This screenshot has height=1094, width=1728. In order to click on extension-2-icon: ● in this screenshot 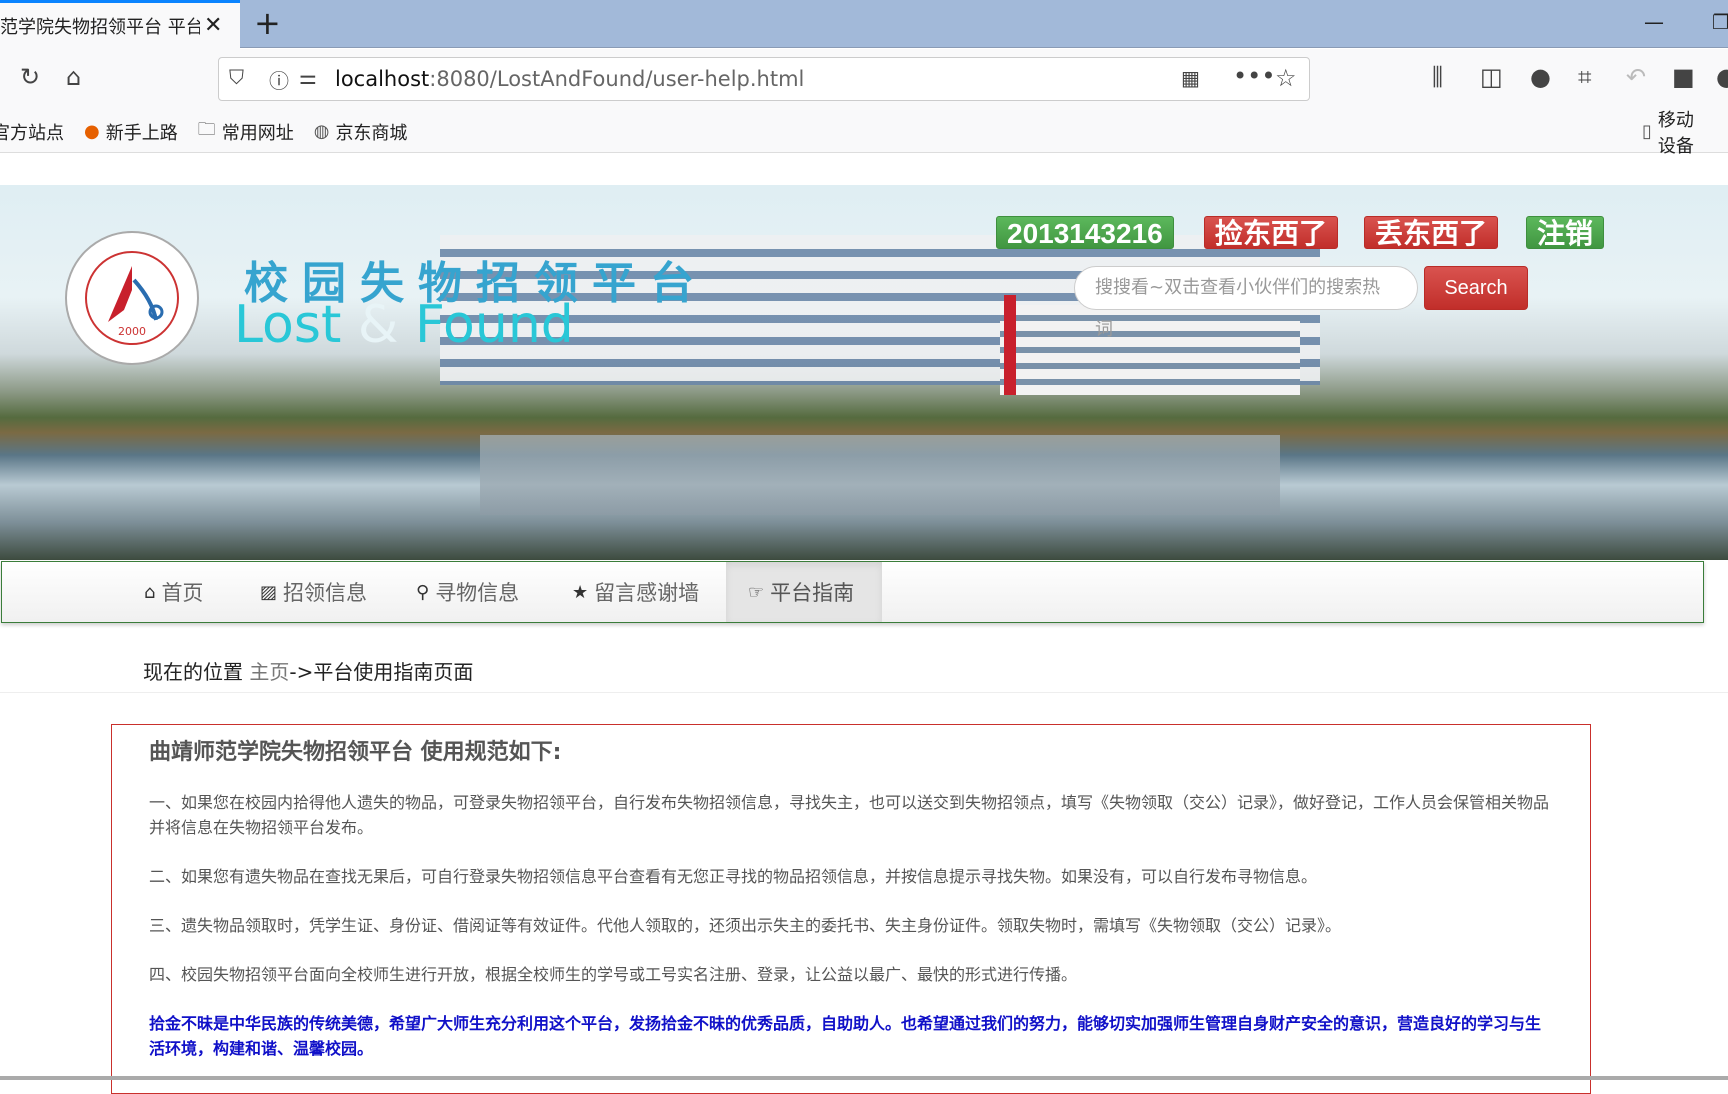, I will do `click(1722, 77)`.